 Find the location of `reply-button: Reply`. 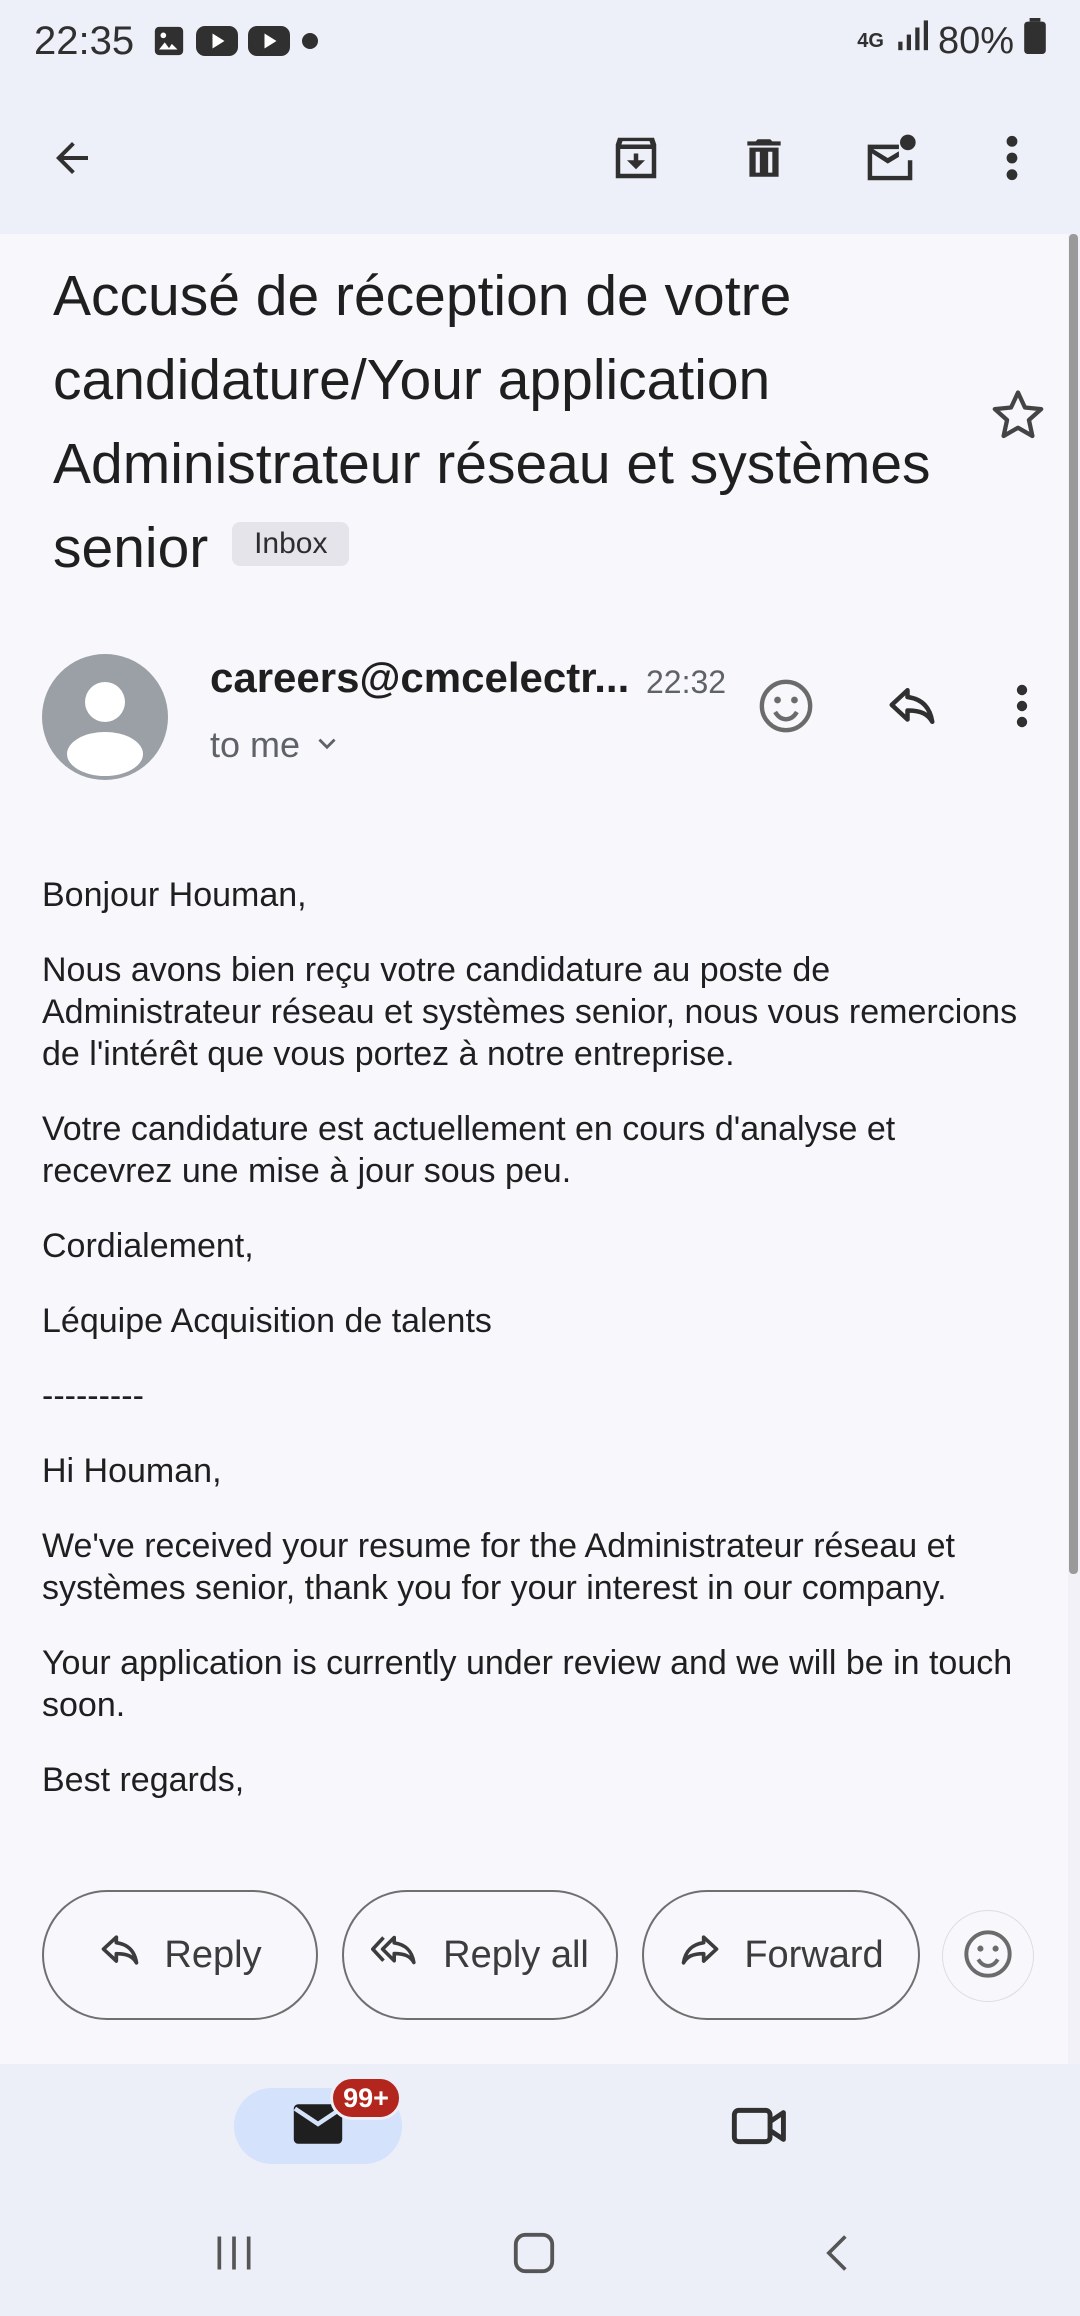

reply-button: Reply is located at coordinates (180, 1955).